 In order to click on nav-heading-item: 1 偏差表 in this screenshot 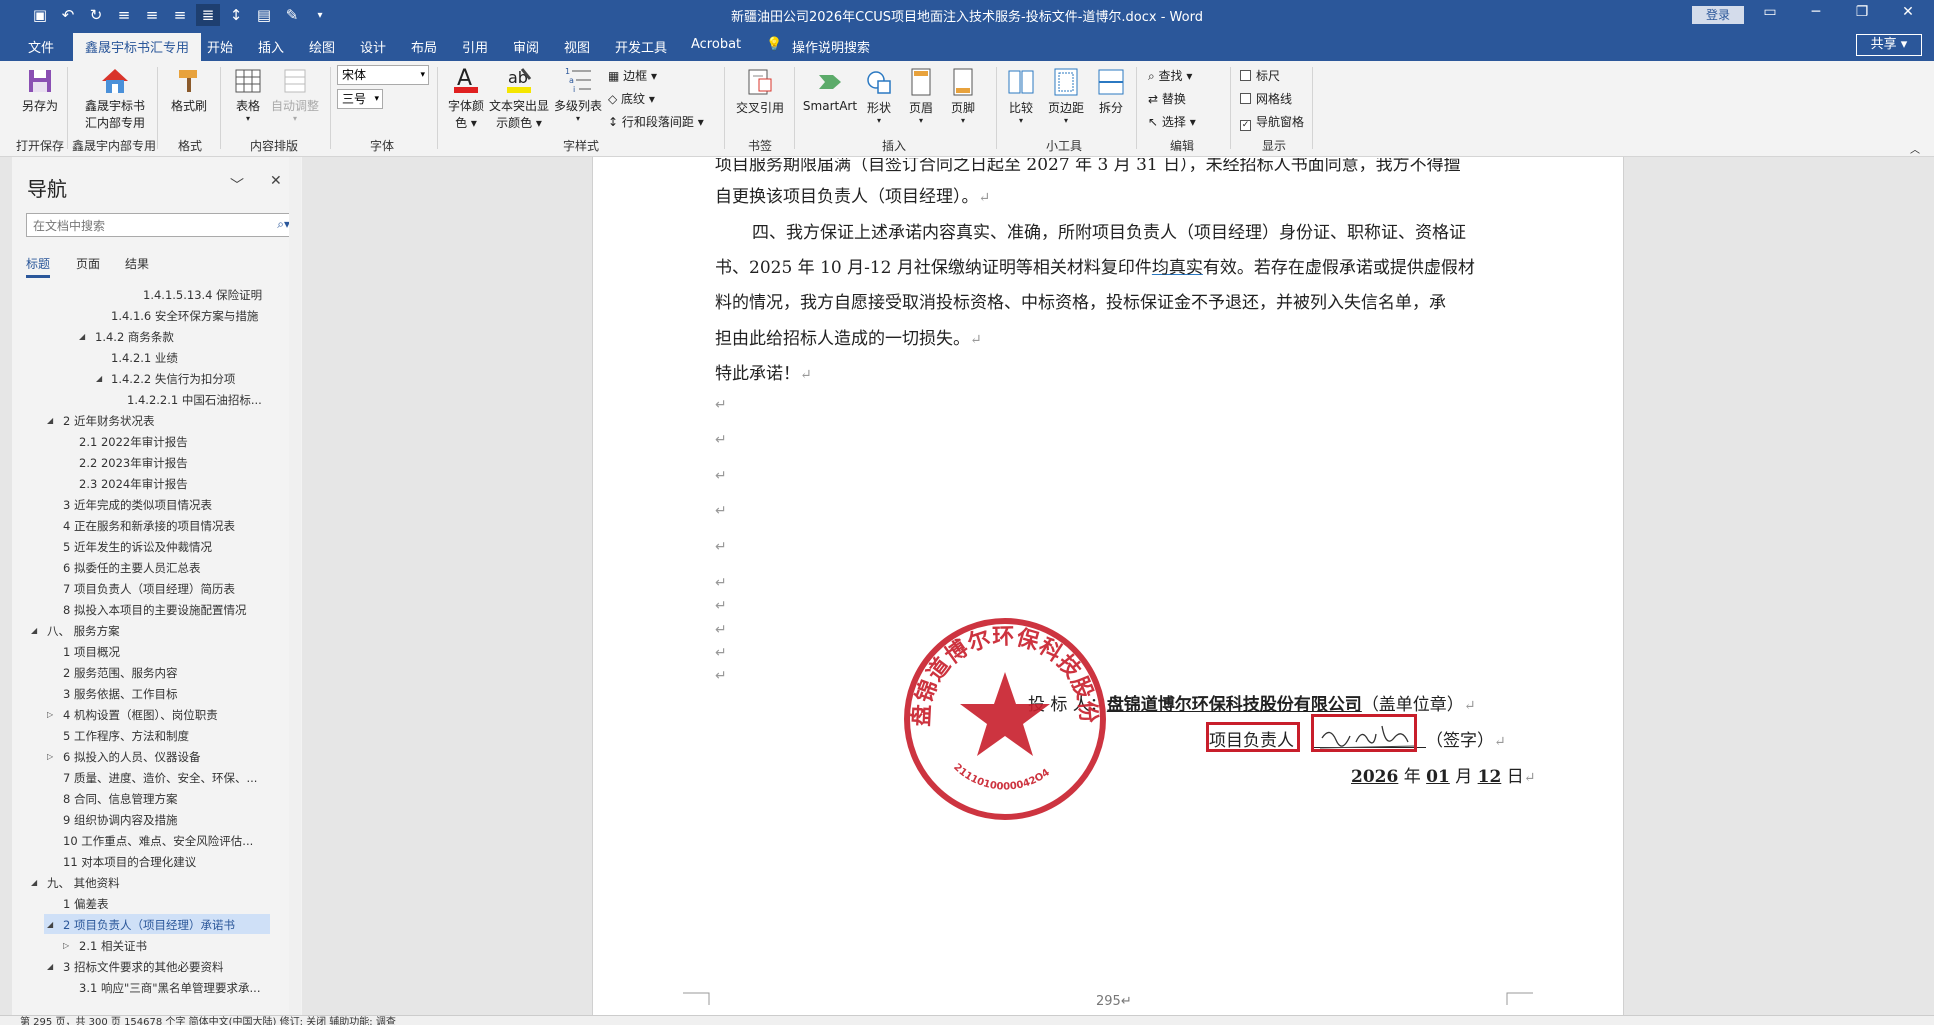, I will do `click(85, 904)`.